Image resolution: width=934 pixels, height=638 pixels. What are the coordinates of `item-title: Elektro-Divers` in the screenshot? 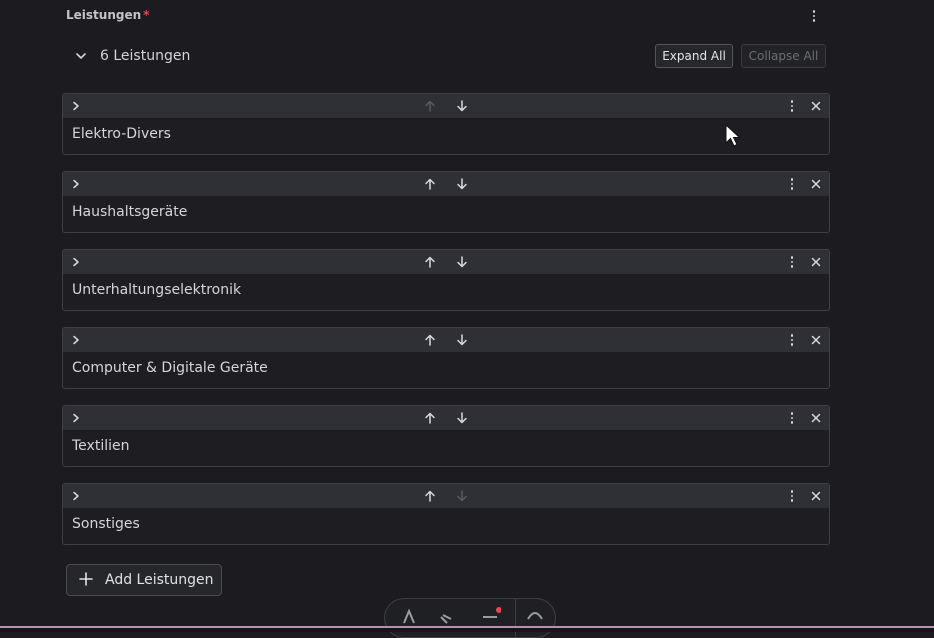 It's located at (121, 134).